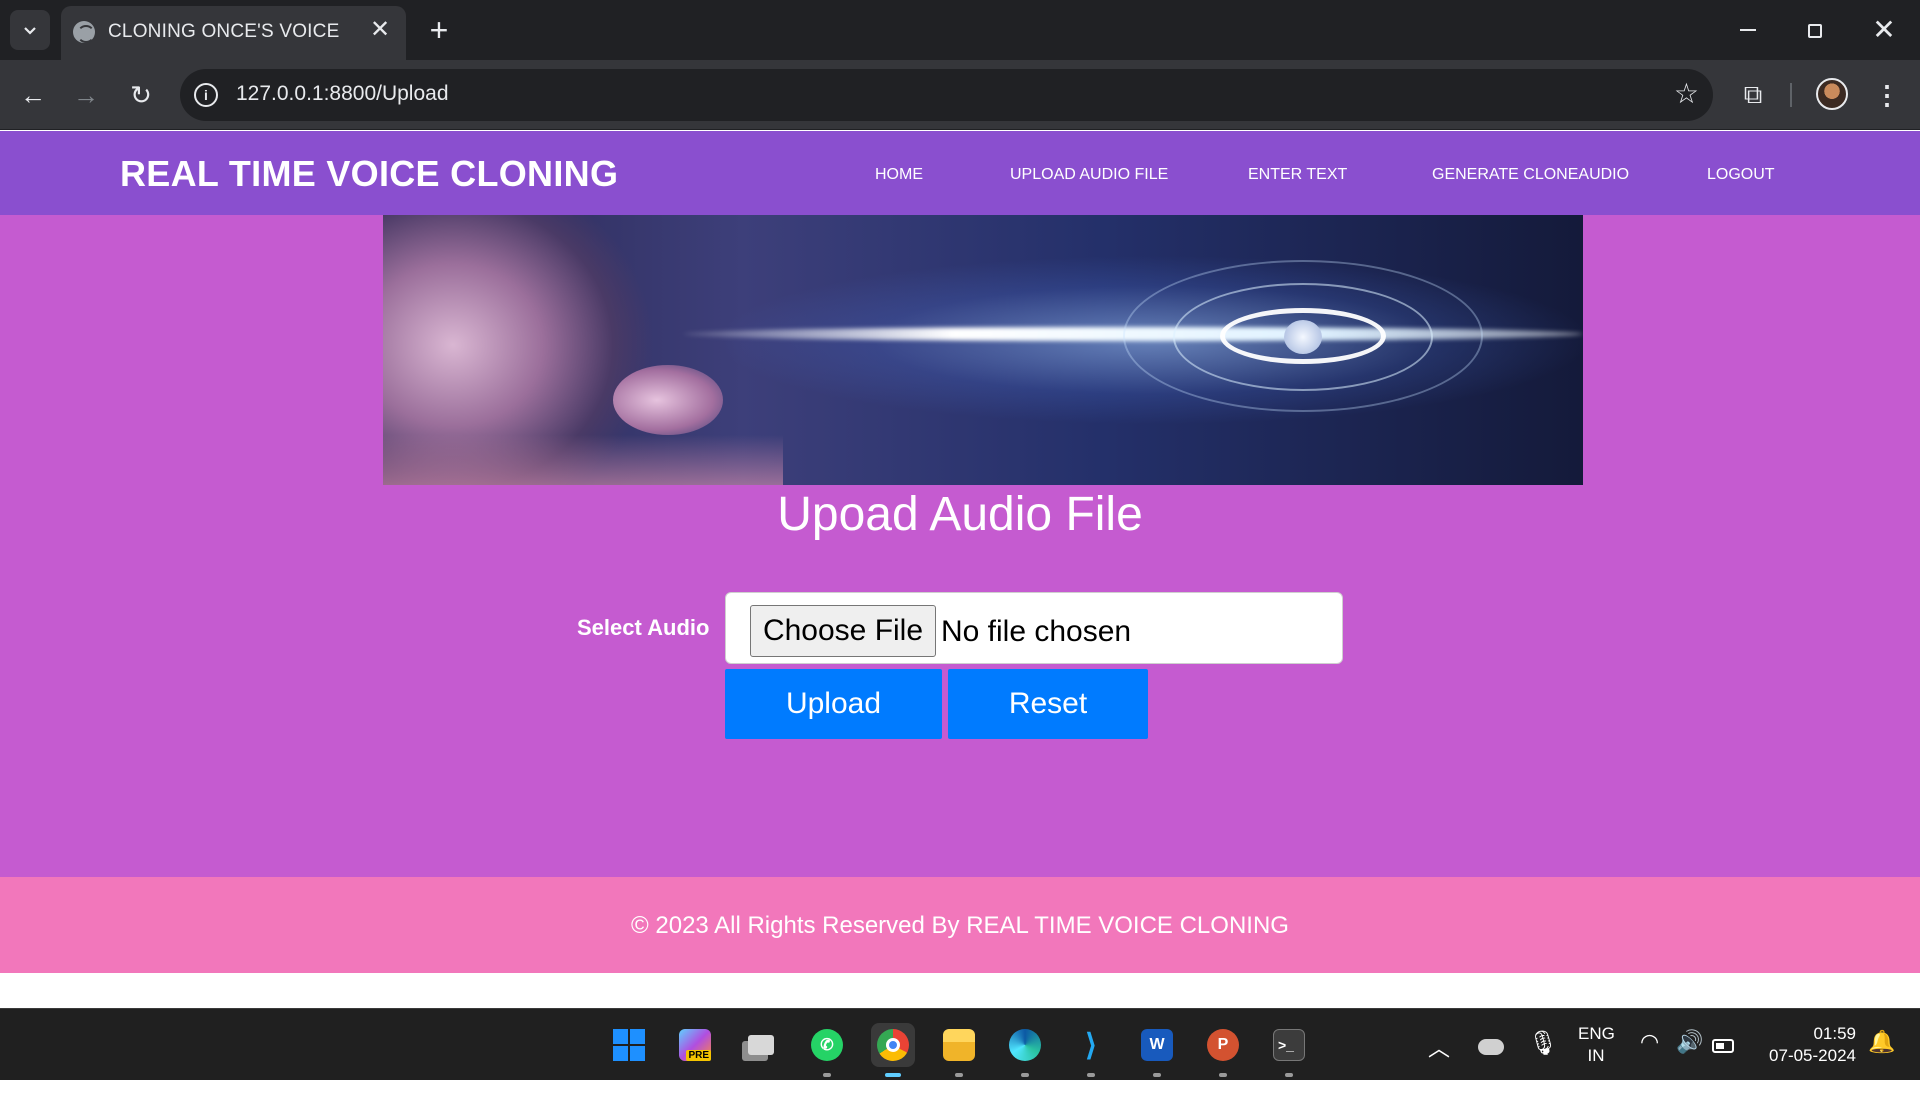  Describe the element at coordinates (1596, 1055) in the screenshot. I see `region-code: IN` at that location.